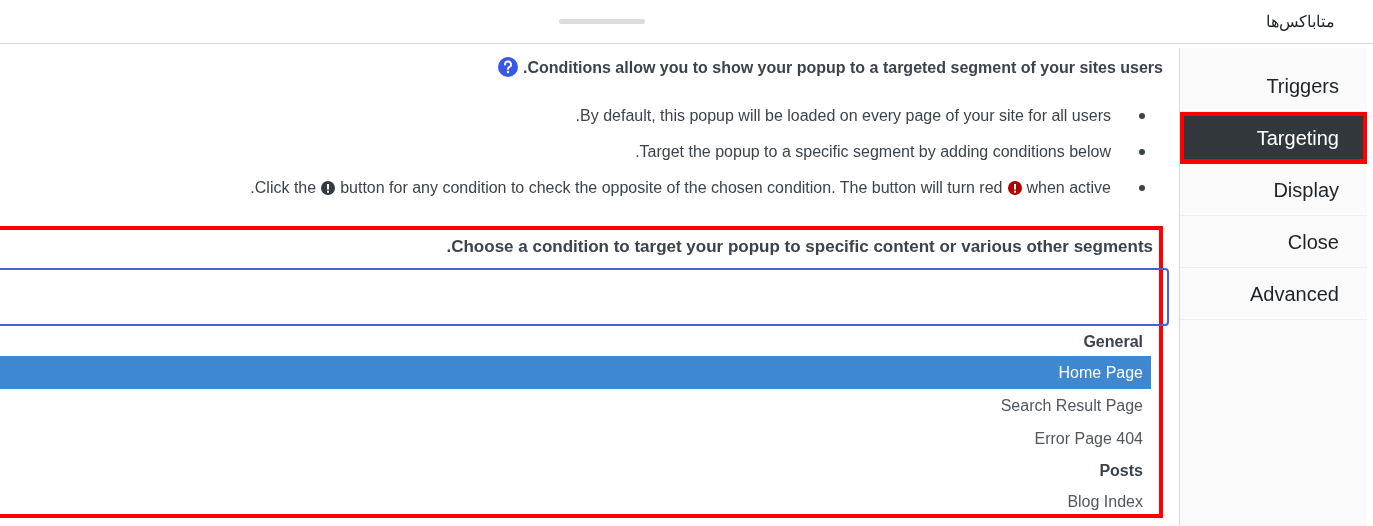 This screenshot has height=526, width=1373. I want to click on bullet-text: By default, this popup will be loaded on every page of your site for all users., so click(843, 116).